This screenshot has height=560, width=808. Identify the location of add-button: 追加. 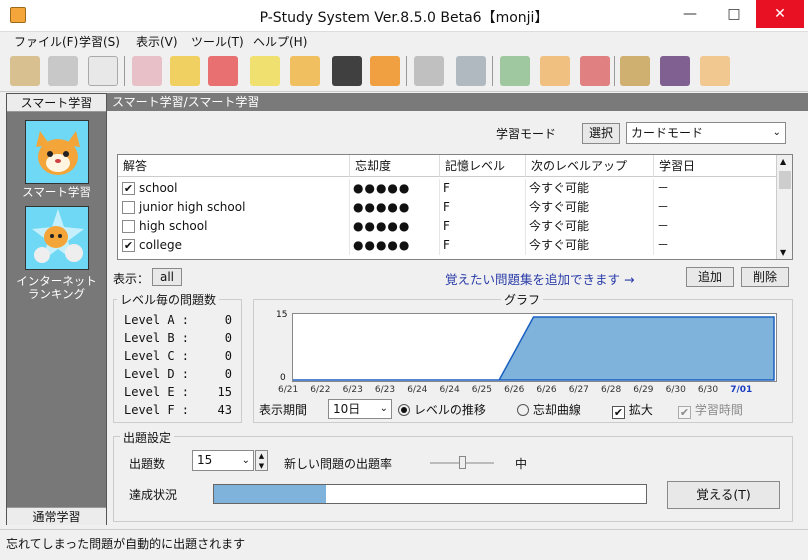
(710, 277).